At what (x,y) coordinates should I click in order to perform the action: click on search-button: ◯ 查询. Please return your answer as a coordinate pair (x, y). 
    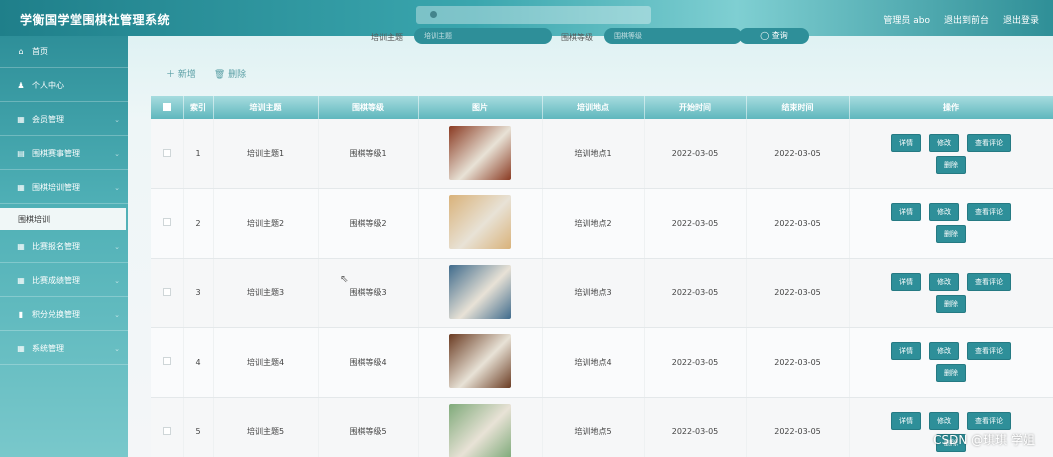
    Looking at the image, I should click on (774, 36).